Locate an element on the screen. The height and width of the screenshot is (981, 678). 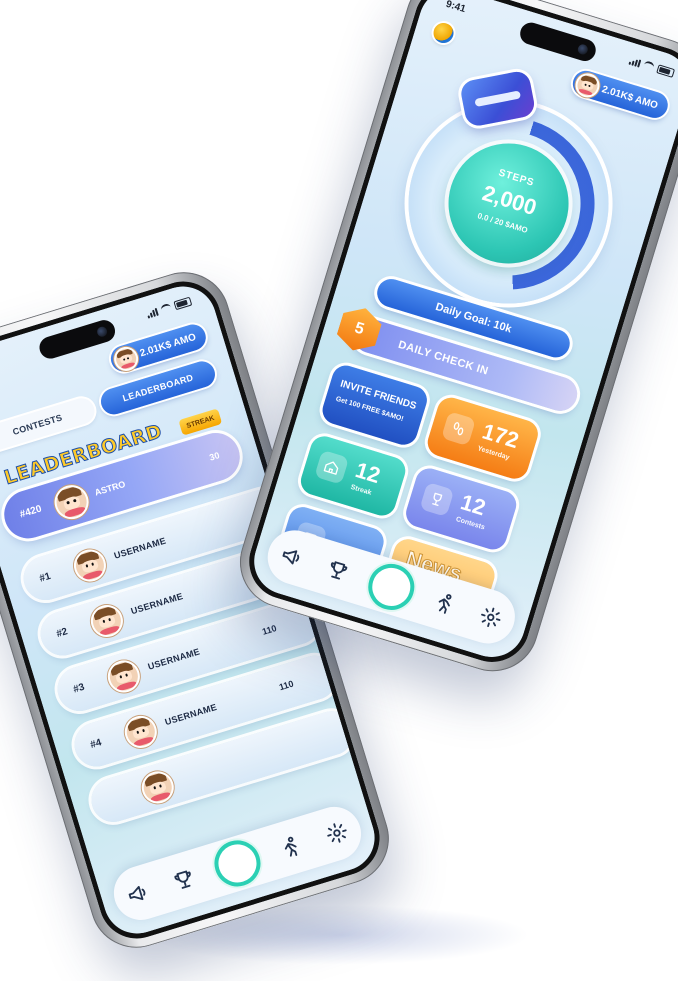
footprints-icon is located at coordinates (458, 429).